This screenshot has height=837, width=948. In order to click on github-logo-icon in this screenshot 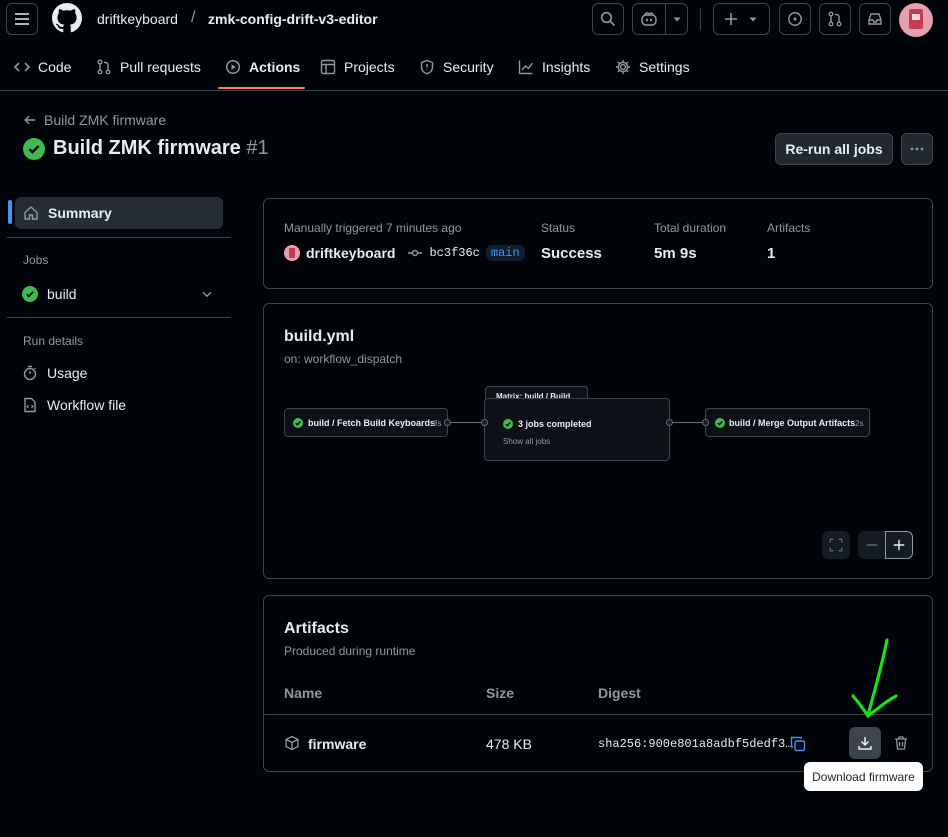, I will do `click(67, 18)`.